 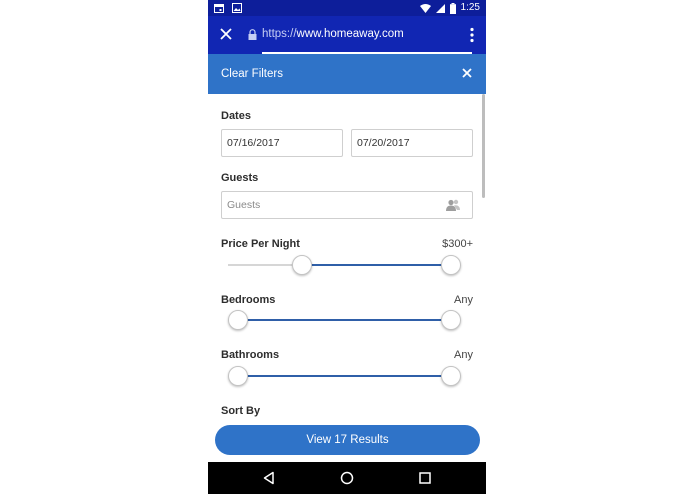 What do you see at coordinates (470, 7) in the screenshot?
I see `status-time: 1:25` at bounding box center [470, 7].